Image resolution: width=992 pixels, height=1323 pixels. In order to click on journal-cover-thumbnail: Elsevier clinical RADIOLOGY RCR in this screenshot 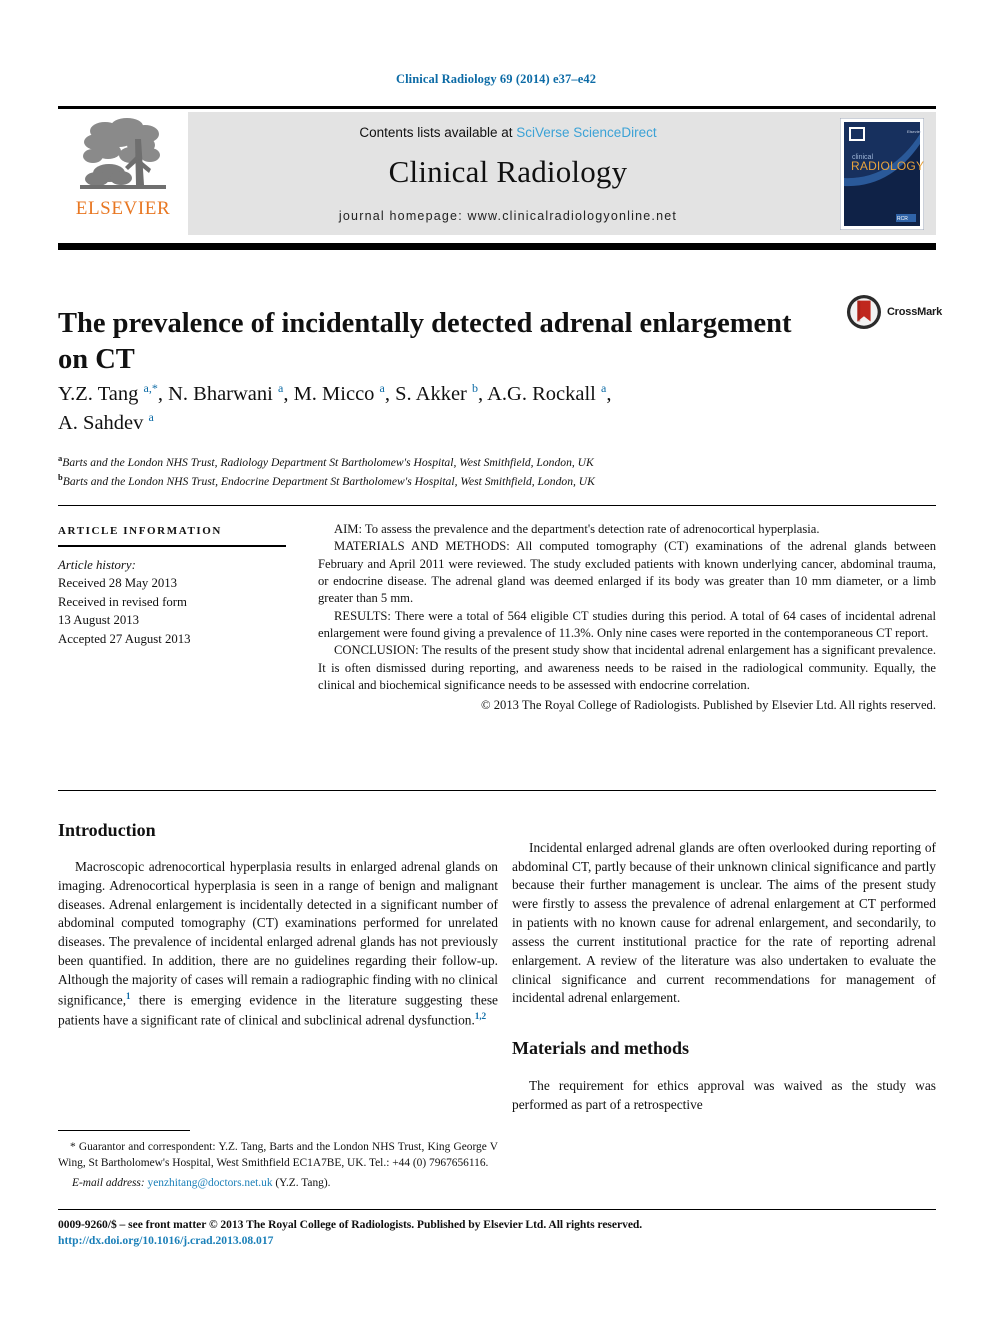, I will do `click(882, 173)`.